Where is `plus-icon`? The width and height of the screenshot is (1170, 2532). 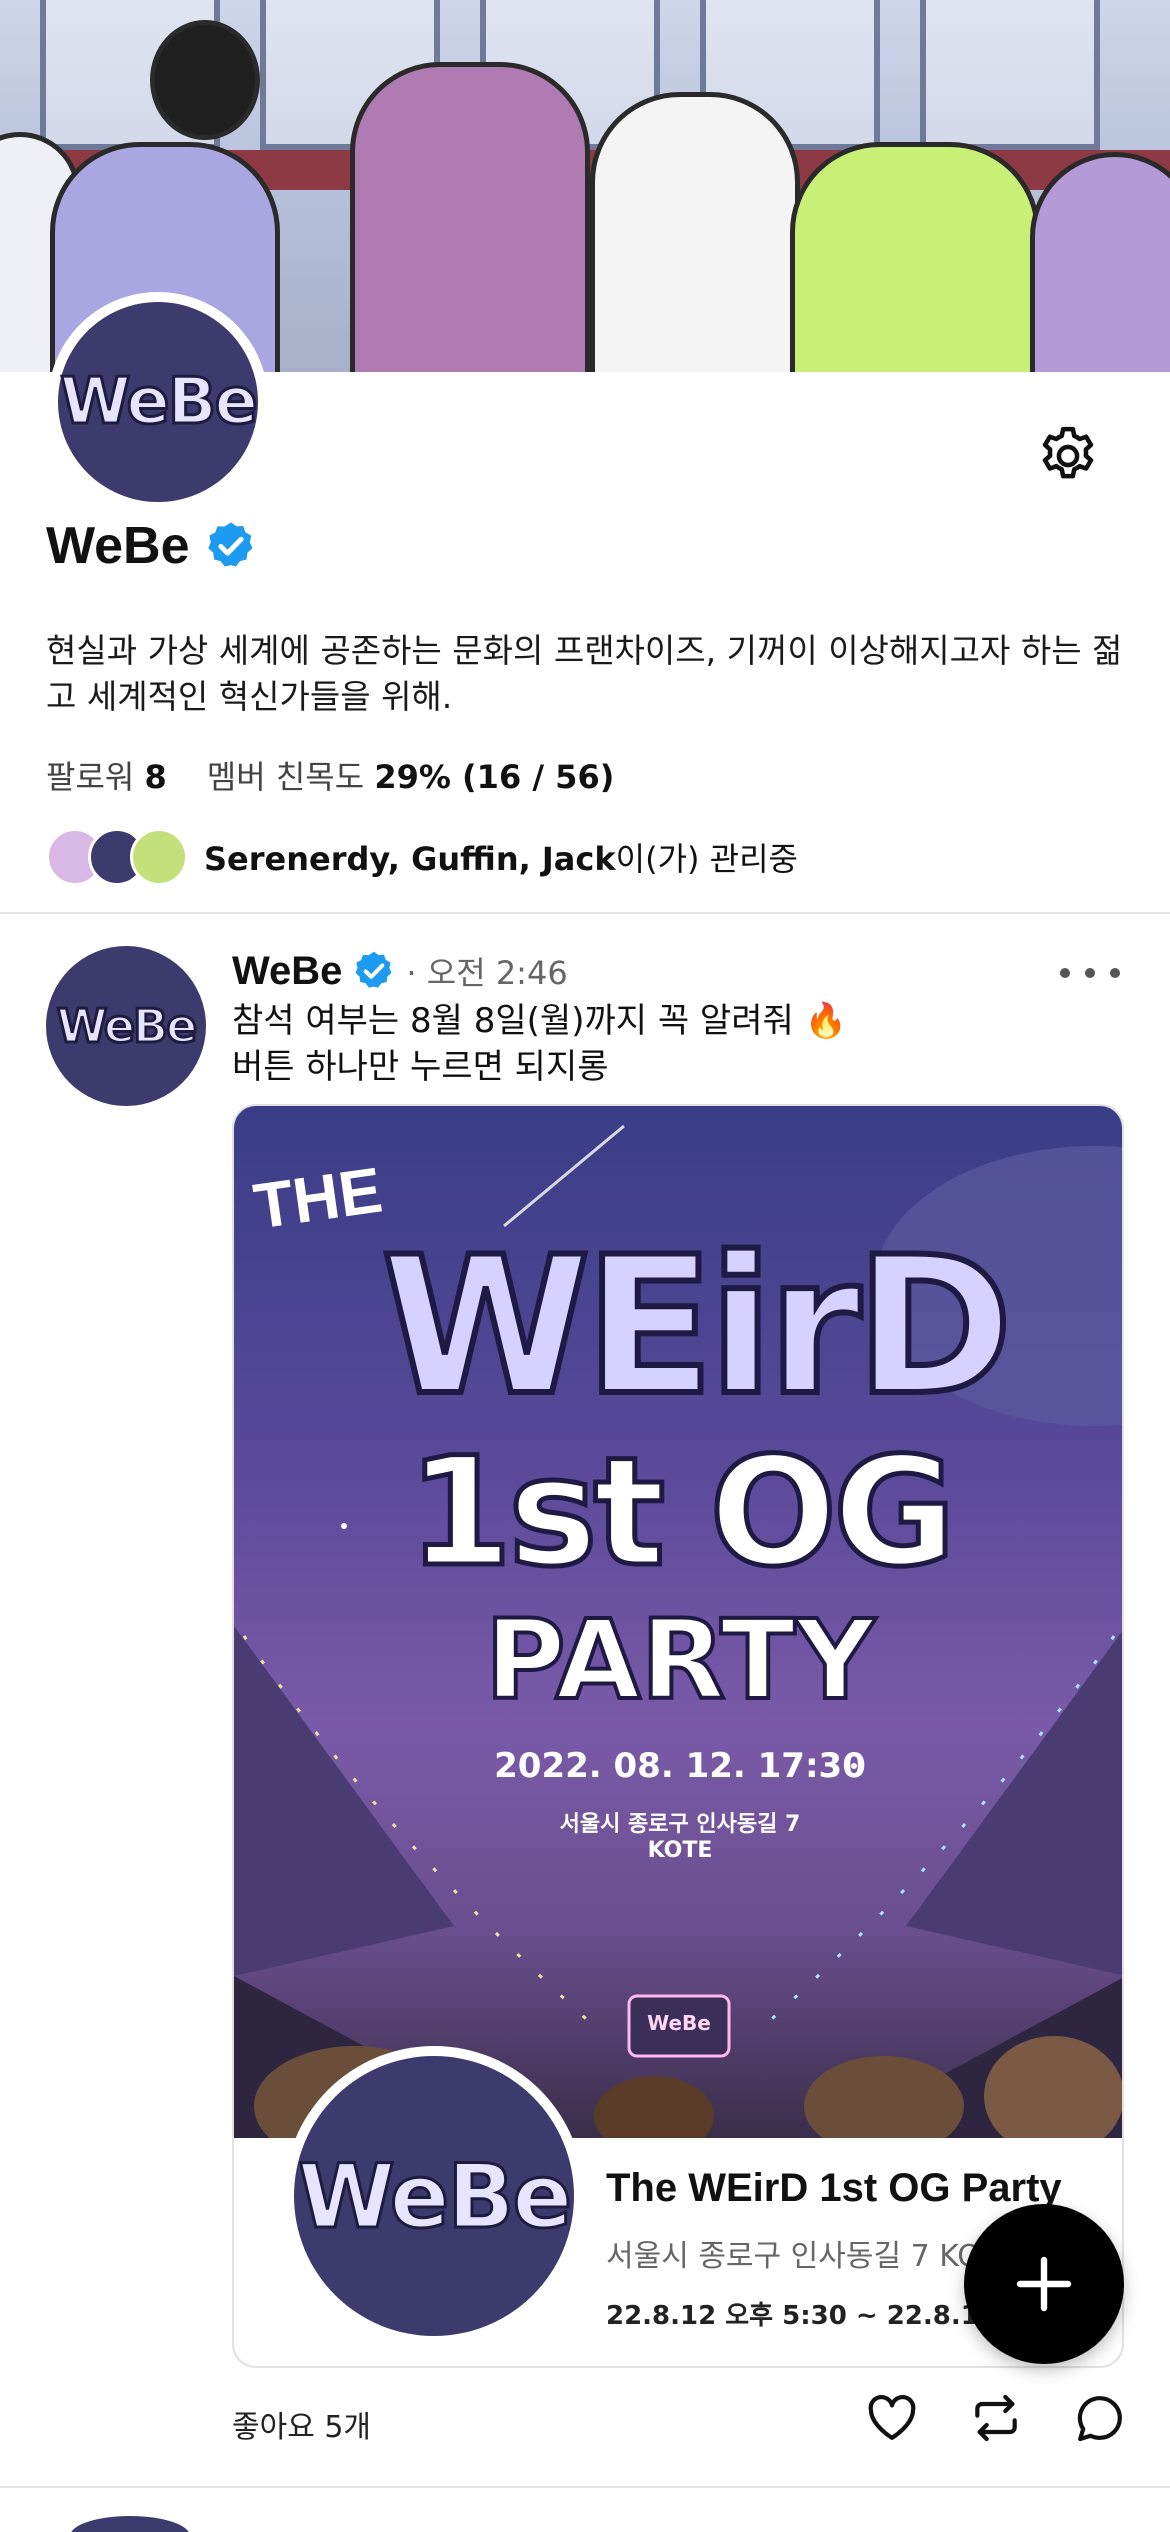
plus-icon is located at coordinates (1044, 2284).